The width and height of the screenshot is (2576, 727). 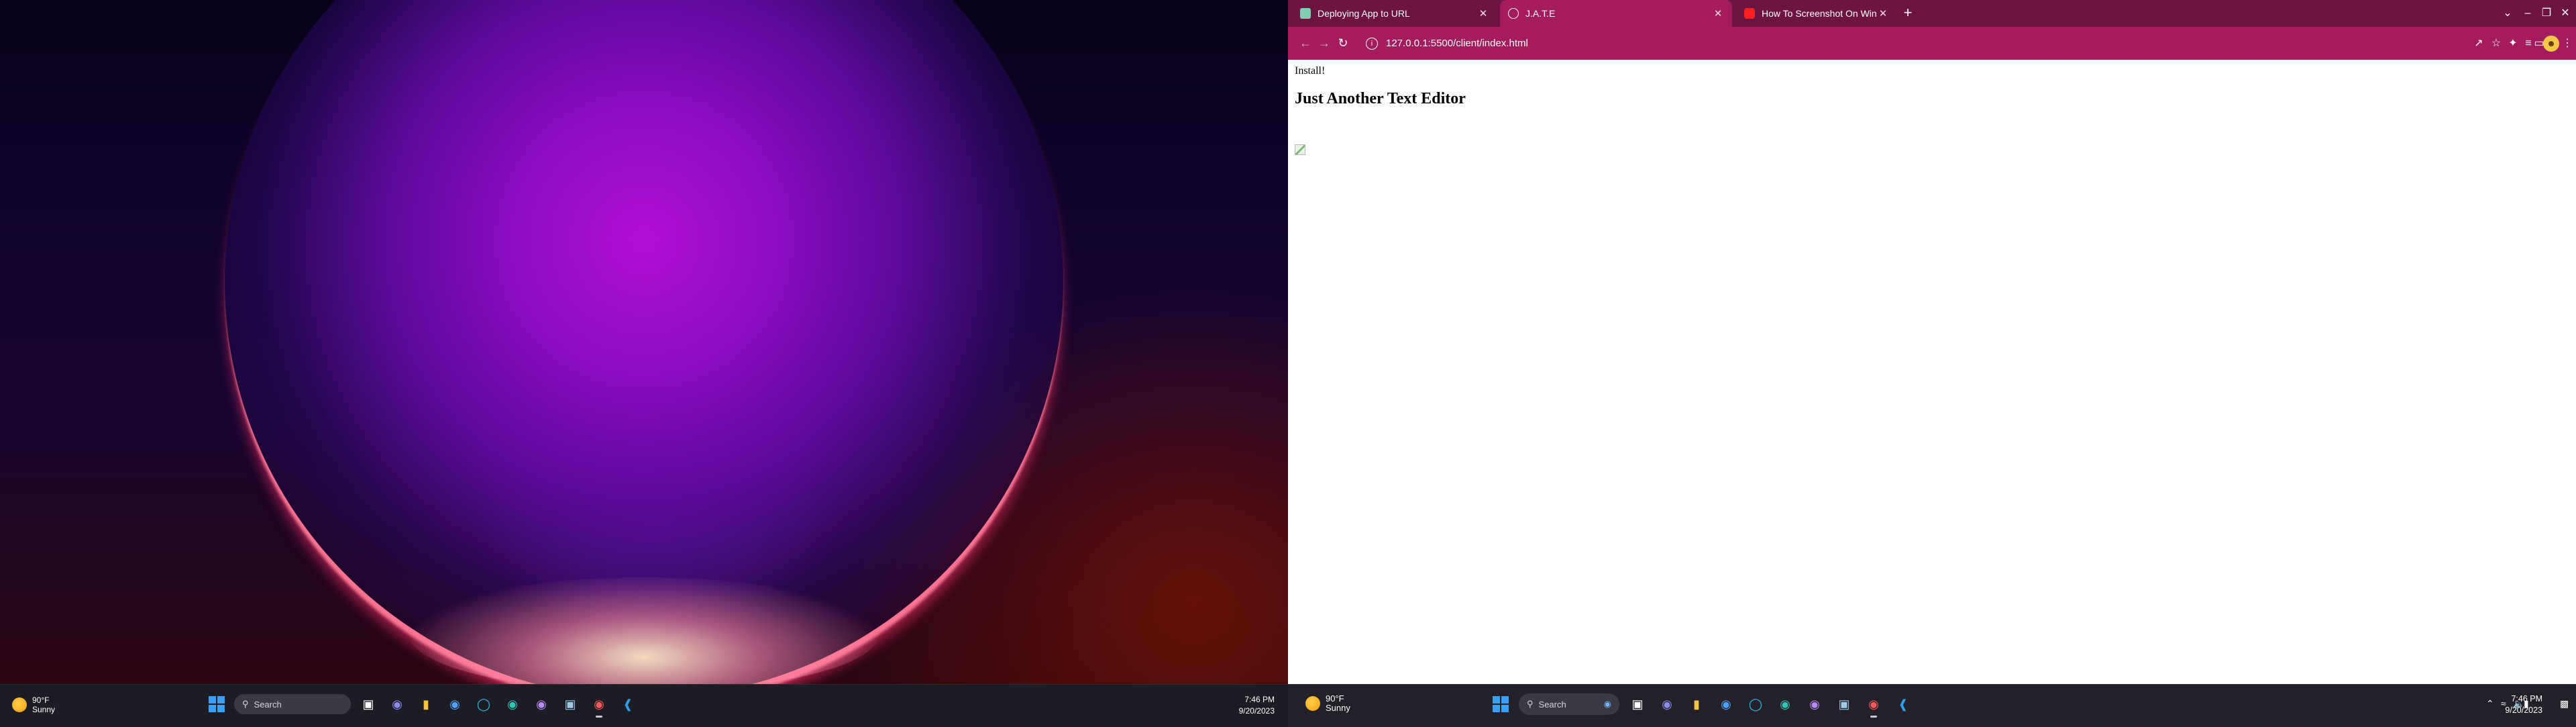 I want to click on tab-title: J.A.T.E, so click(x=1540, y=13).